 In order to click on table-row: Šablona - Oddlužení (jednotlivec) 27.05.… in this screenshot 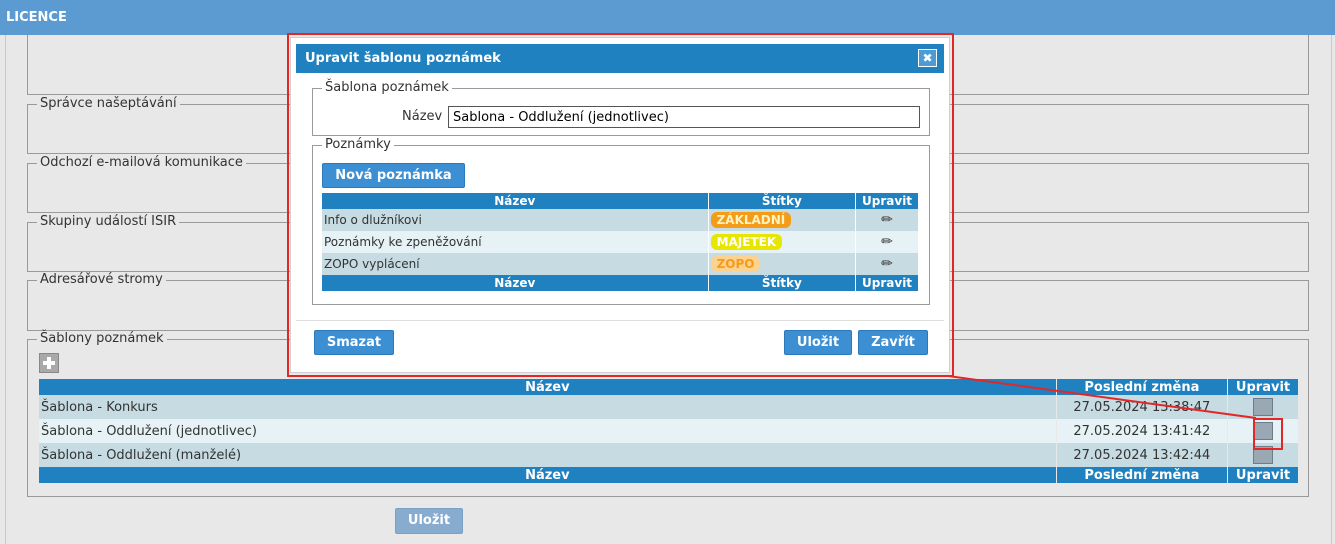, I will do `click(669, 431)`.